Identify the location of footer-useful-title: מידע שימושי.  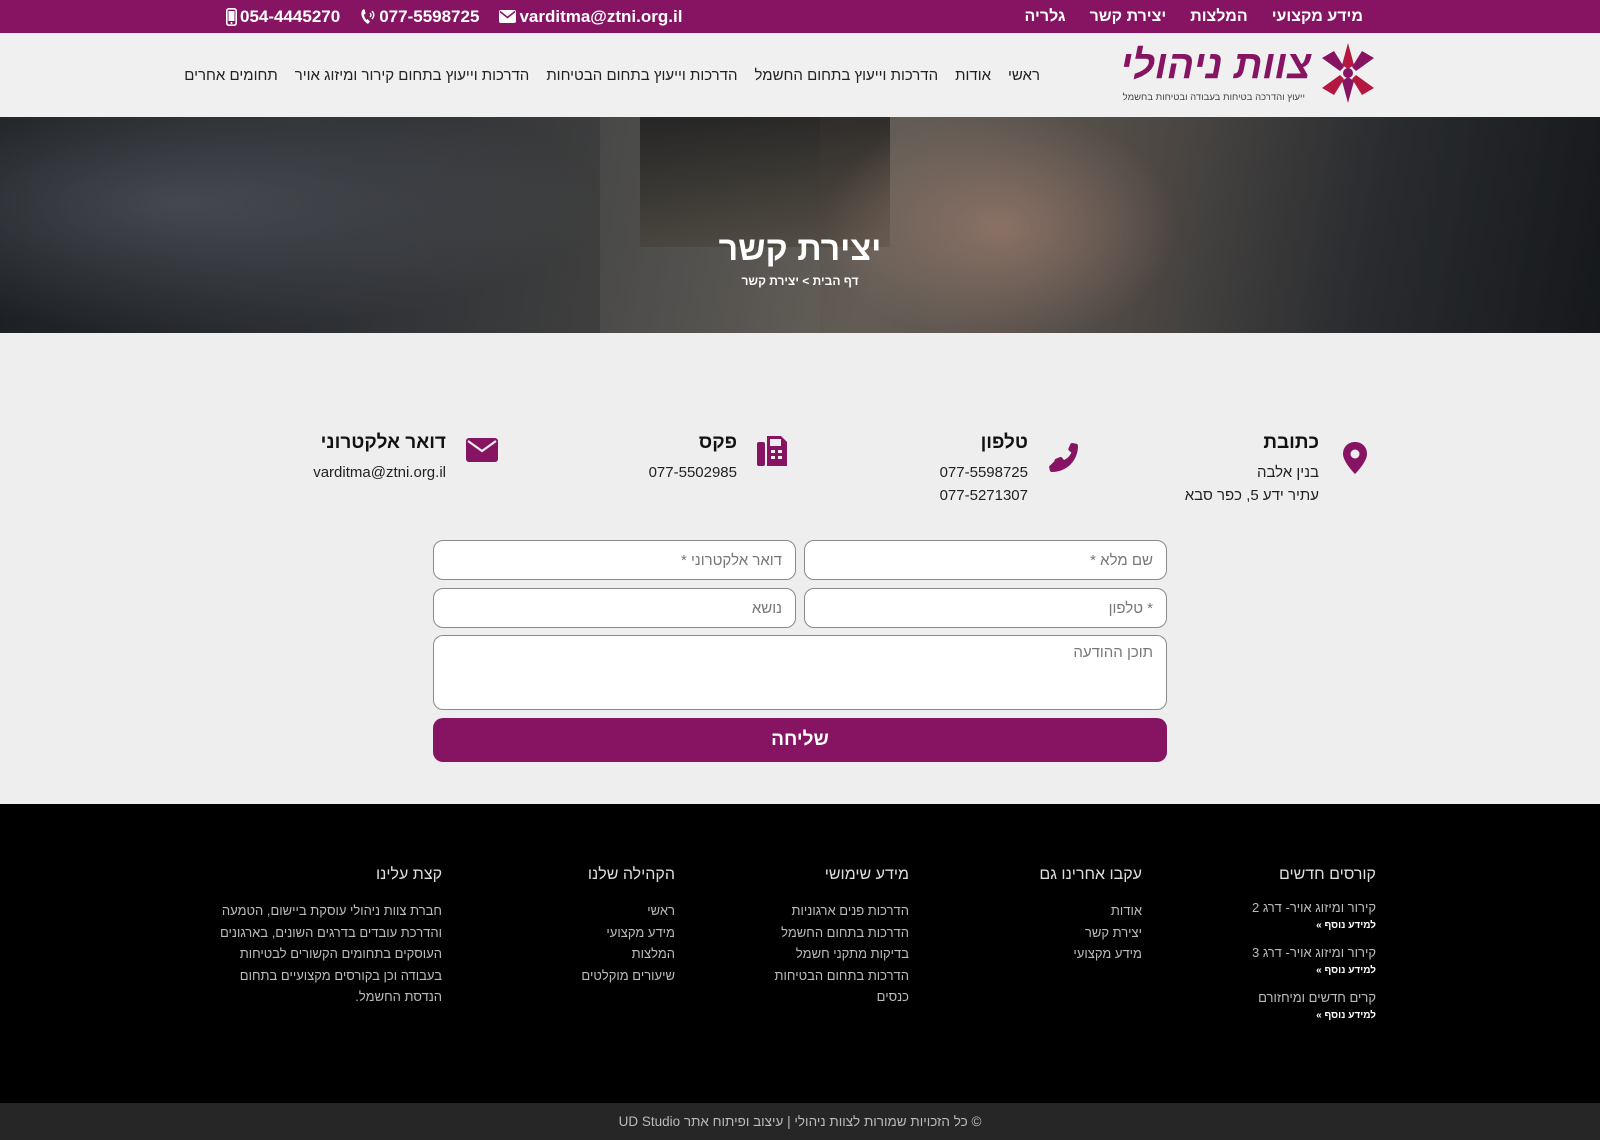
(866, 874).